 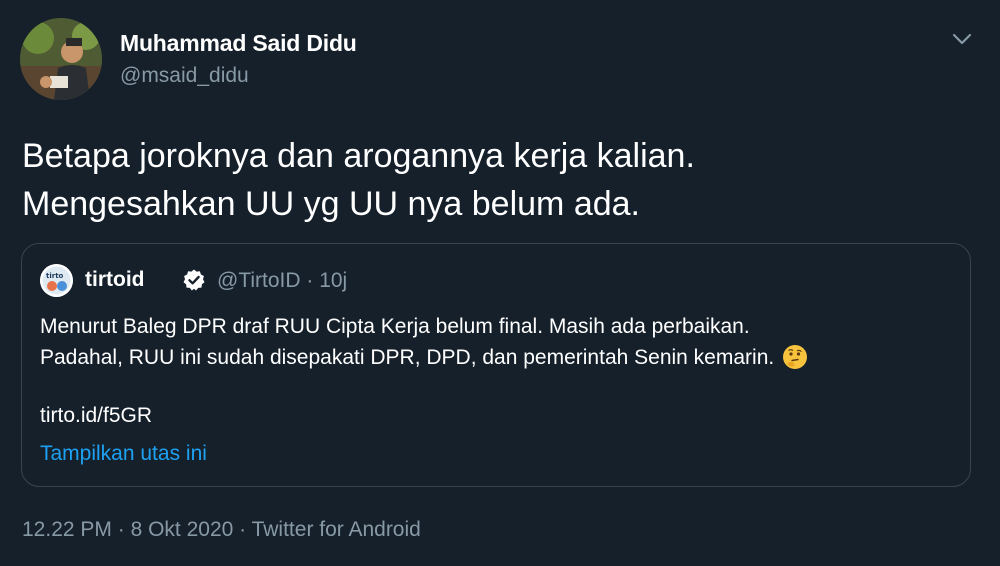 What do you see at coordinates (282, 280) in the screenshot?
I see `quoted-handle-time: @TirtoID · 10j` at bounding box center [282, 280].